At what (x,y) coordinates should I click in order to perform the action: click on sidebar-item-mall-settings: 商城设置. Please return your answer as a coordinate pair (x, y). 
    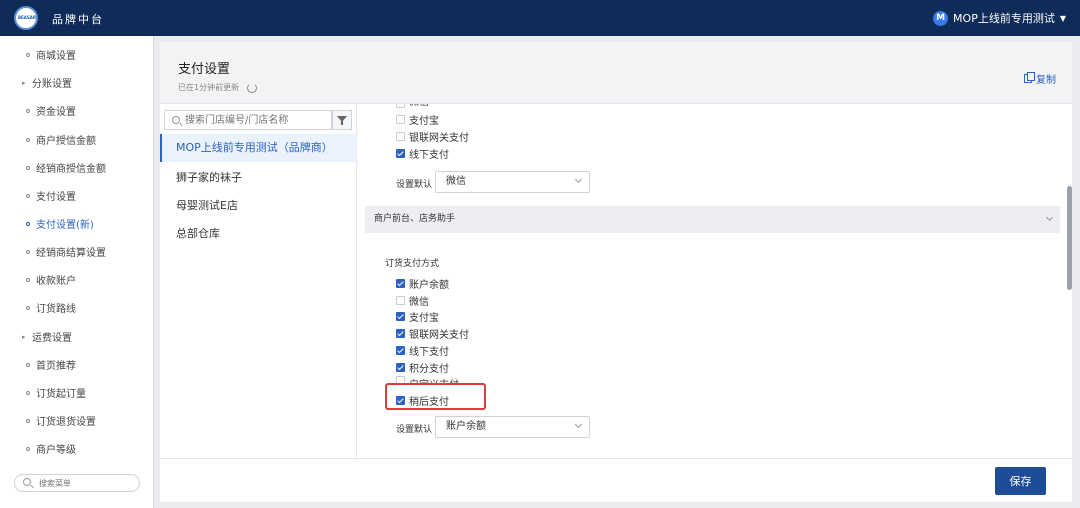
    Looking at the image, I should click on (51, 54).